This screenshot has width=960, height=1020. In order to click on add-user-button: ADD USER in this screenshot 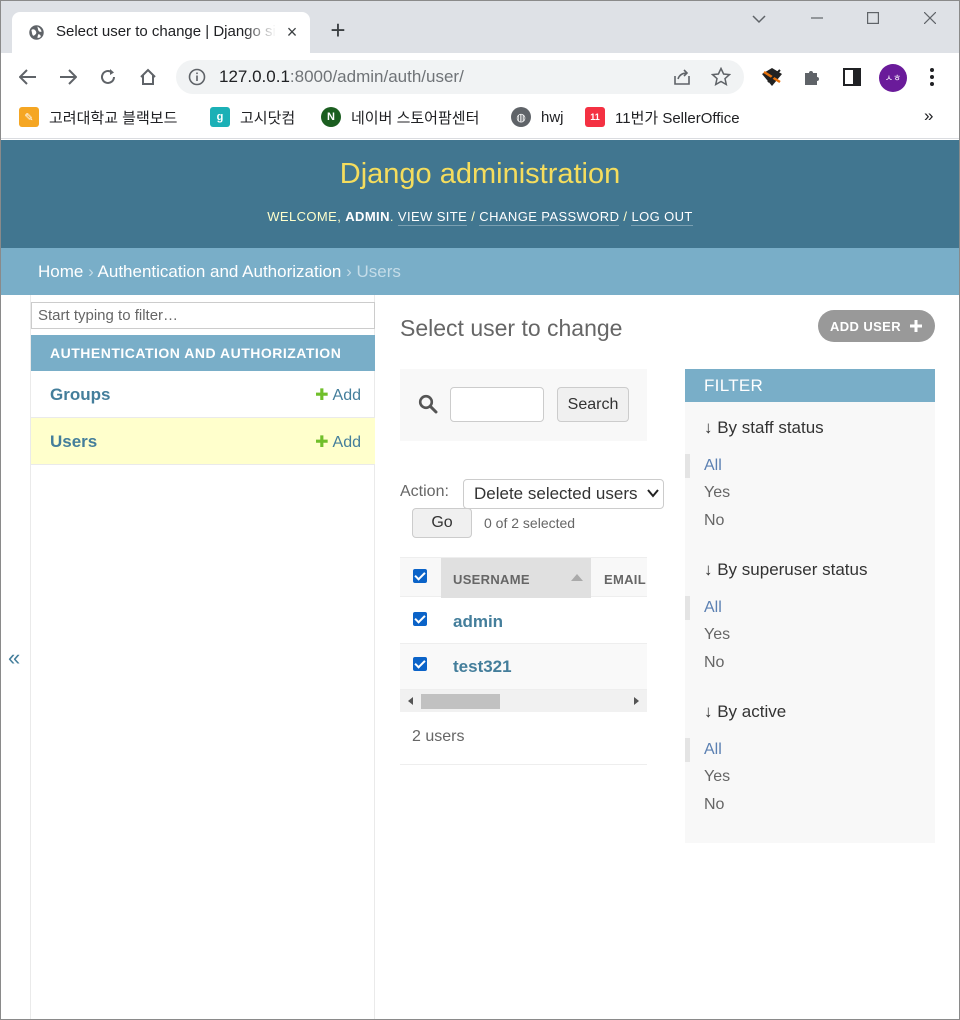, I will do `click(876, 326)`.